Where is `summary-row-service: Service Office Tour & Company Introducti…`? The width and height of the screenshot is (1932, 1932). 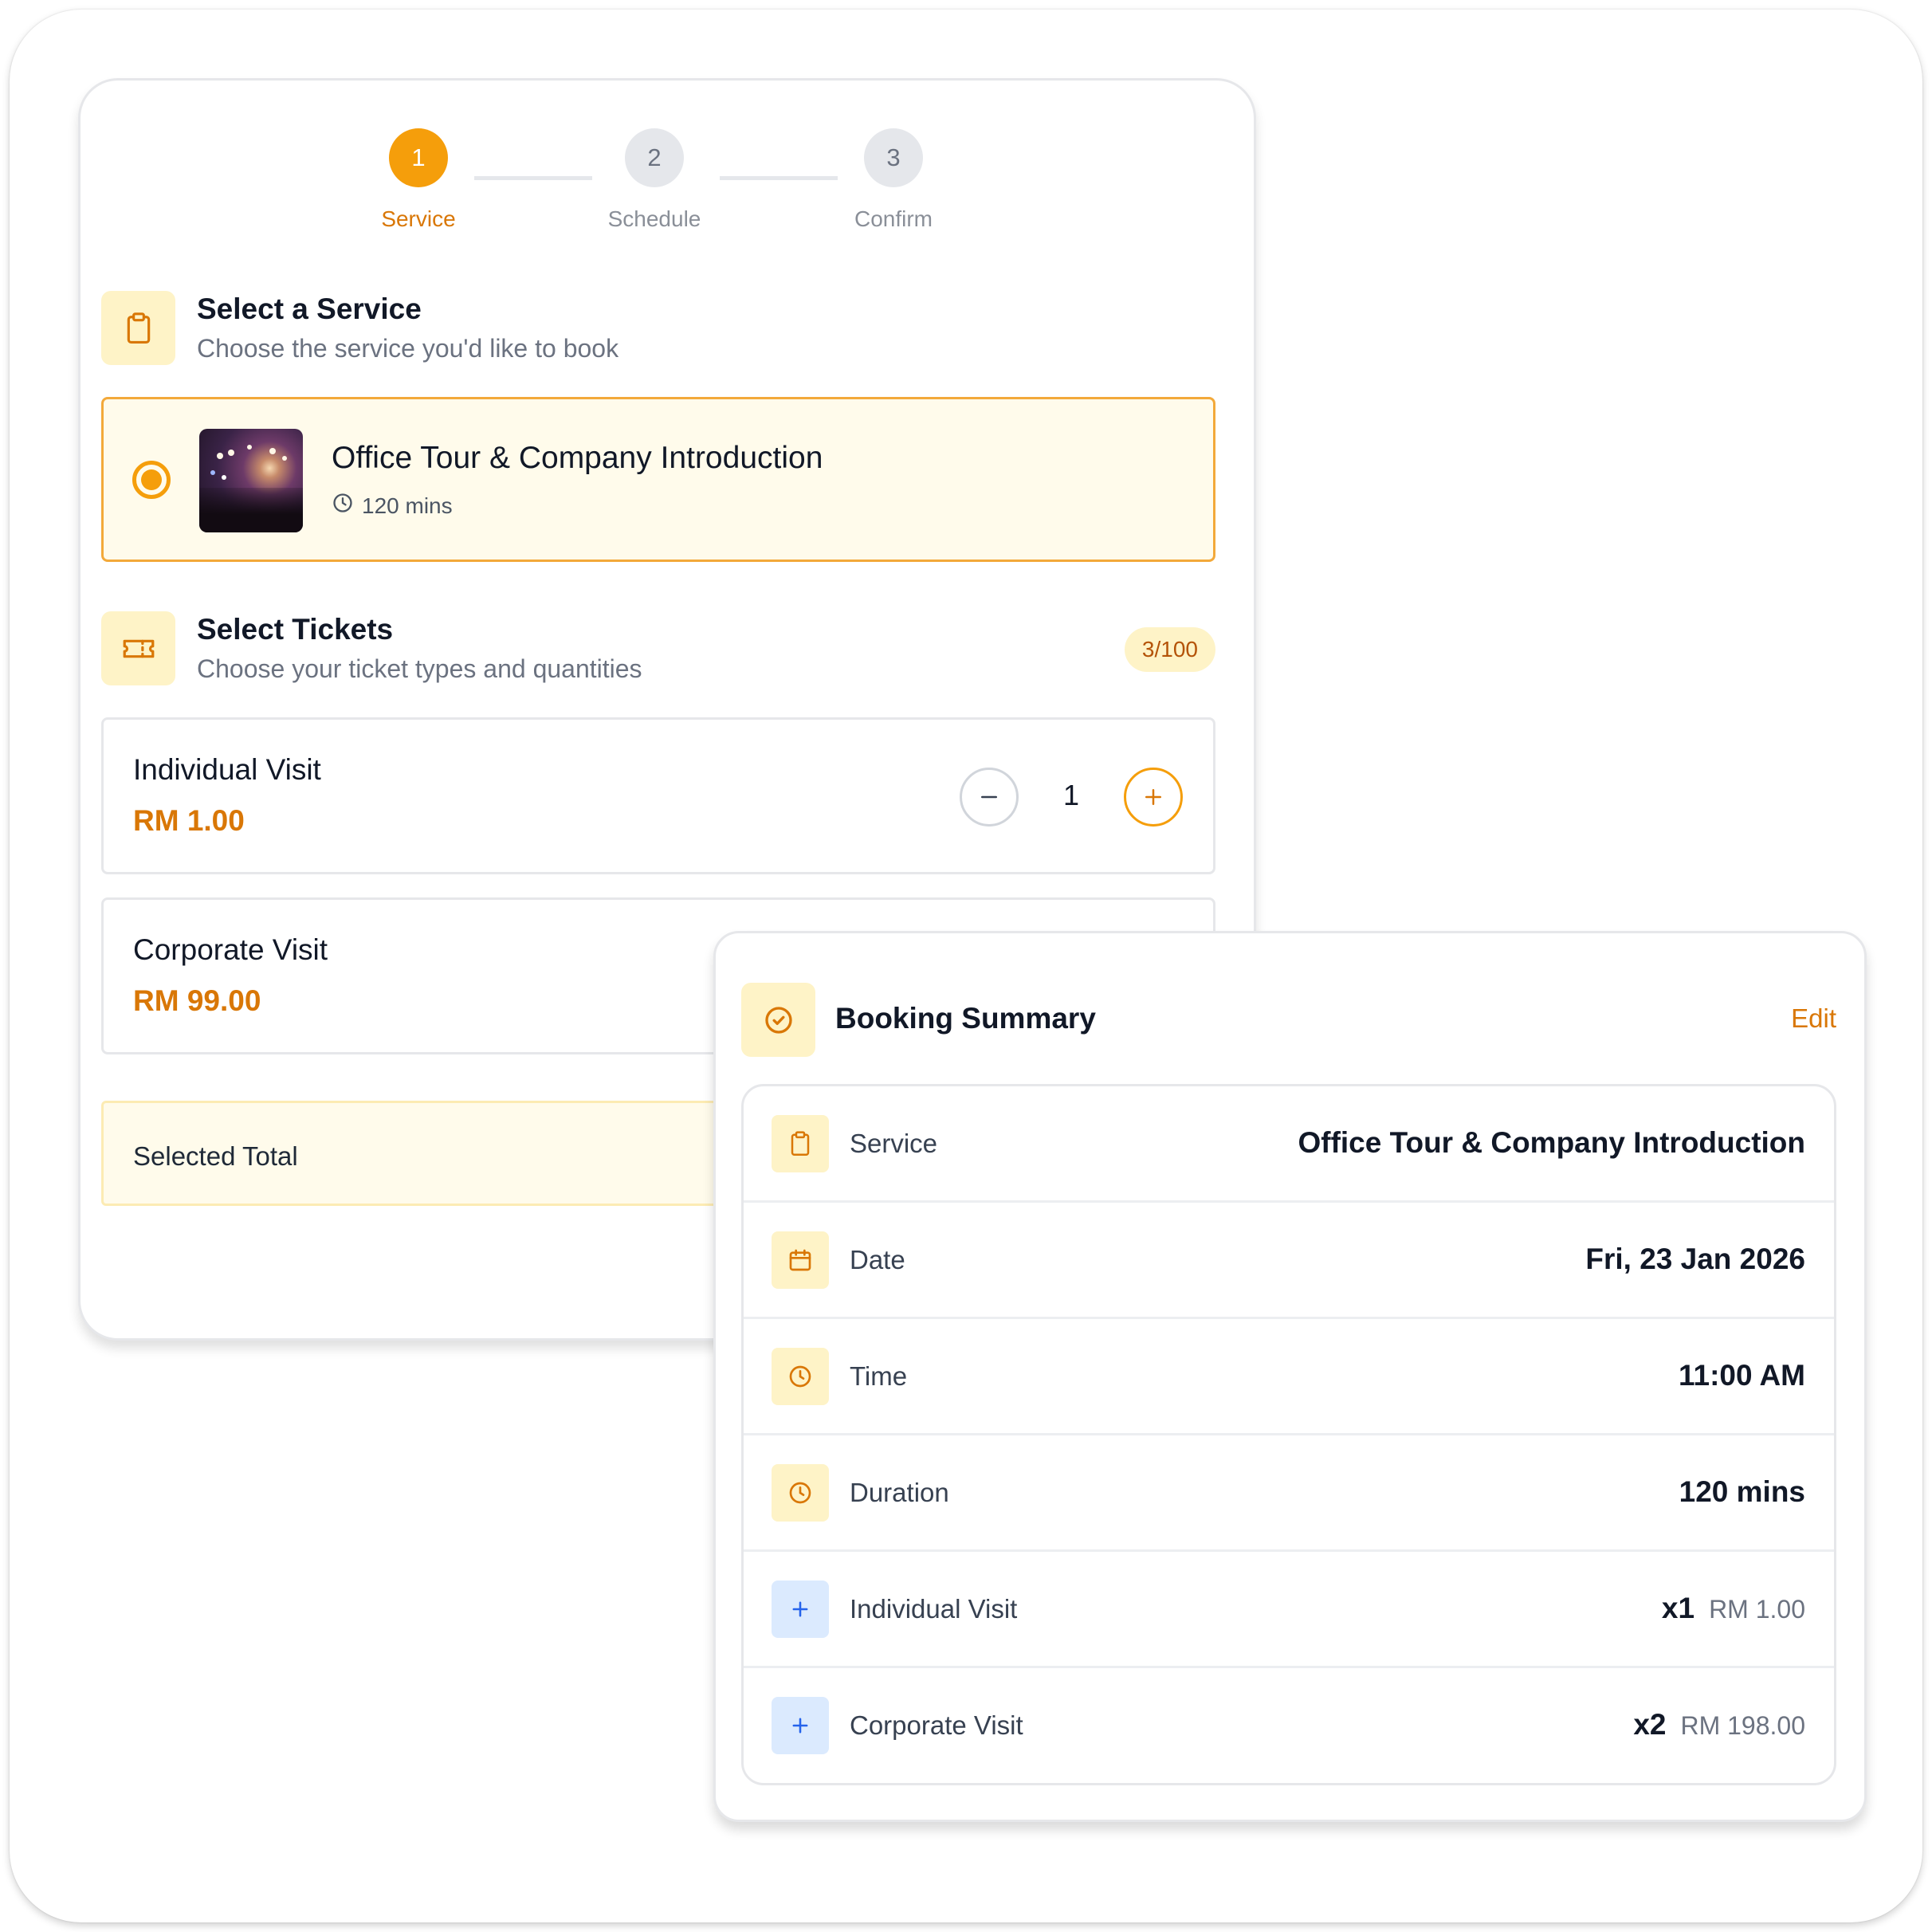
summary-row-service: Service Office Tour & Company Introducti… is located at coordinates (1289, 1144).